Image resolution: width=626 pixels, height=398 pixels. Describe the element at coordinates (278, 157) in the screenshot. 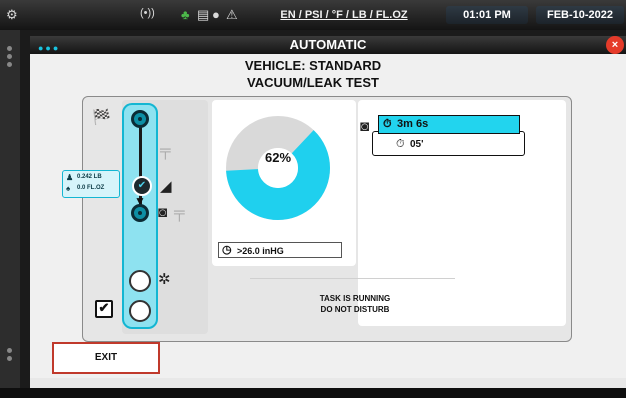

I see `progress-percent: 62%` at that location.